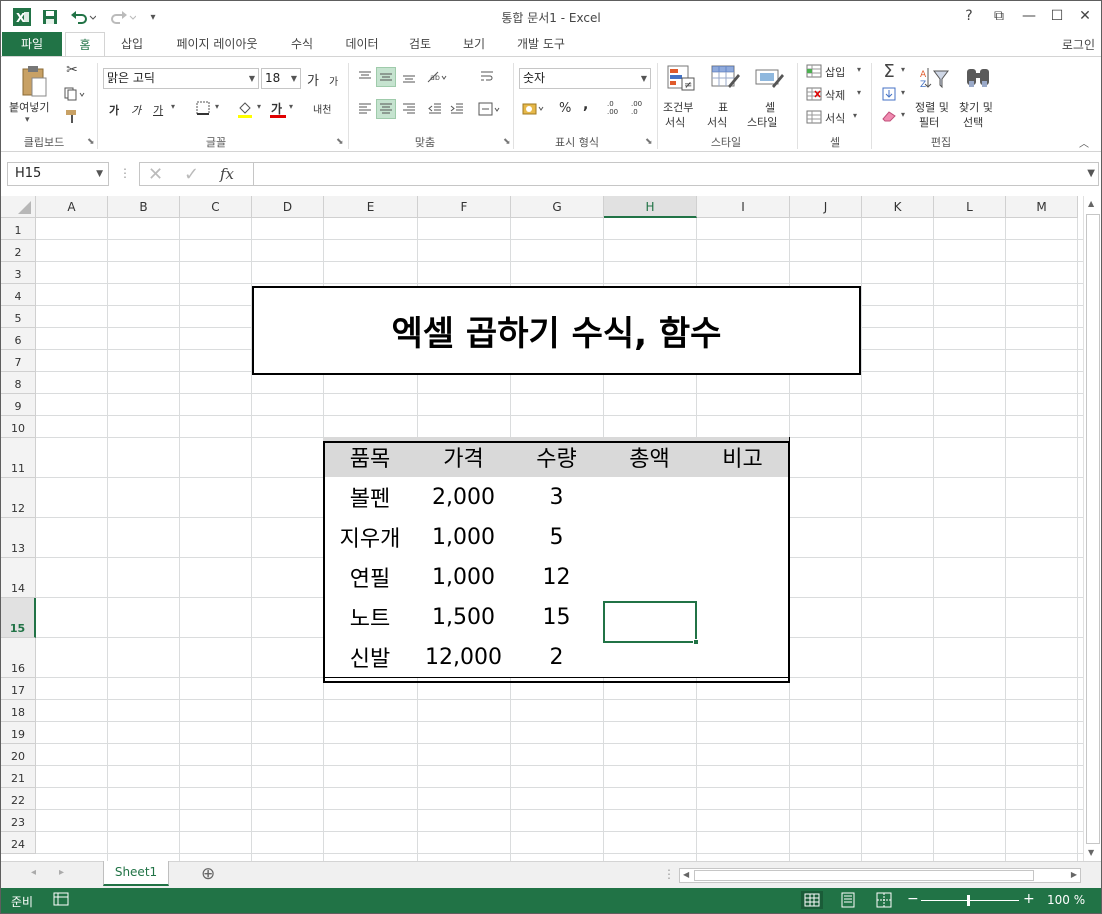 This screenshot has height=914, width=1102. Describe the element at coordinates (1066, 900) in the screenshot. I see `zoom-level: 100 %` at that location.